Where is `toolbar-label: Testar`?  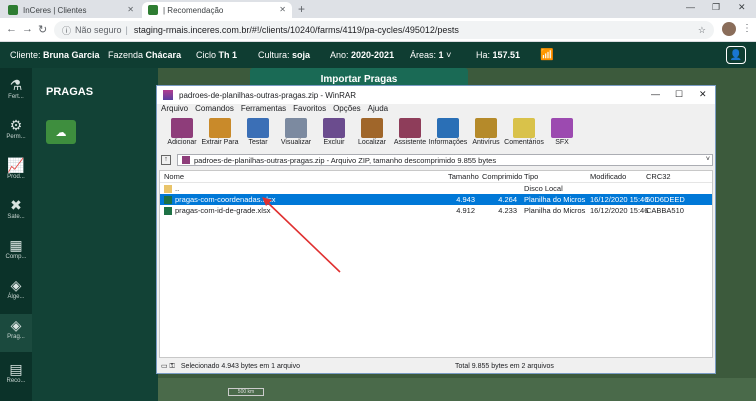 toolbar-label: Testar is located at coordinates (258, 142).